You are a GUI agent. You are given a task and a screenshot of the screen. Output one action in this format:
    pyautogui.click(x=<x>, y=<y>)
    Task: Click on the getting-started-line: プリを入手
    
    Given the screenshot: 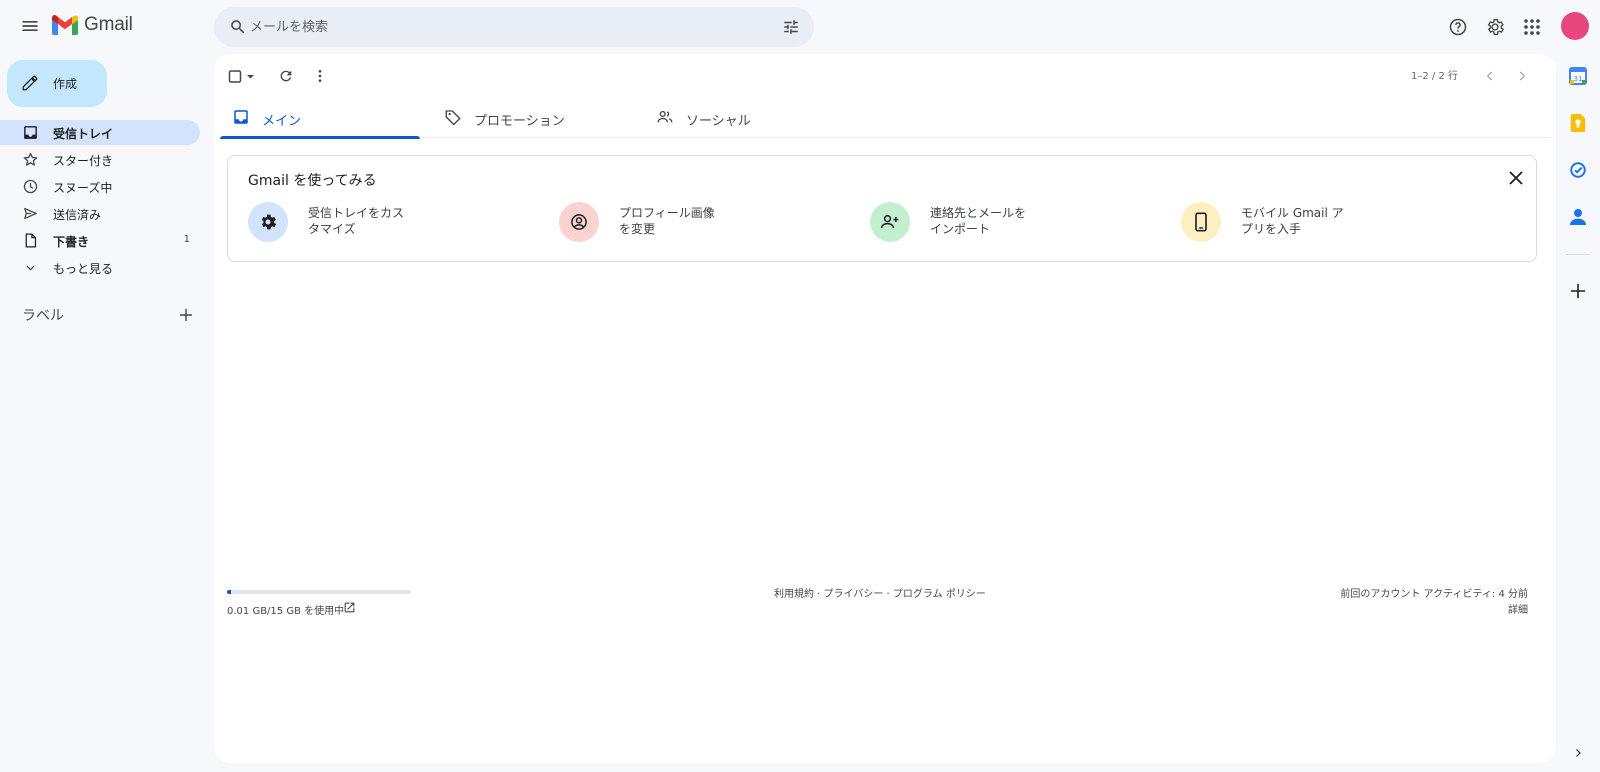 What is the action you would take?
    pyautogui.click(x=1271, y=229)
    